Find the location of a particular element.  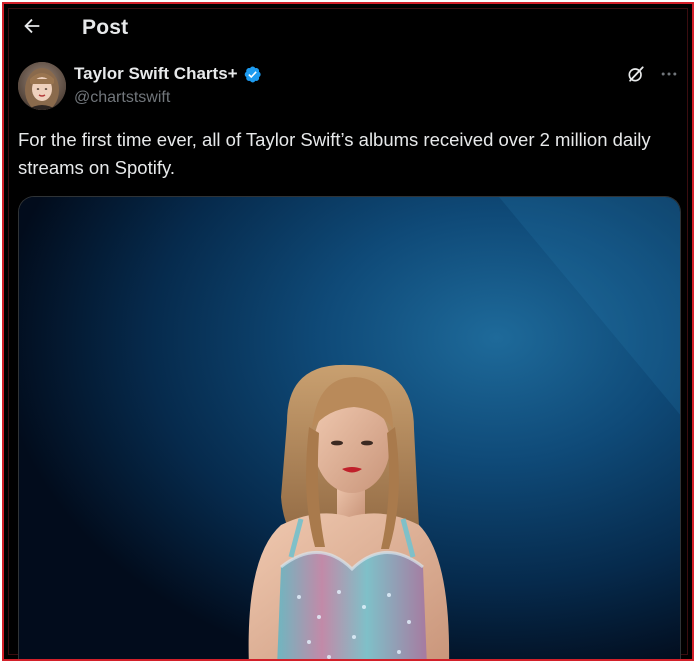

more-button is located at coordinates (669, 74).